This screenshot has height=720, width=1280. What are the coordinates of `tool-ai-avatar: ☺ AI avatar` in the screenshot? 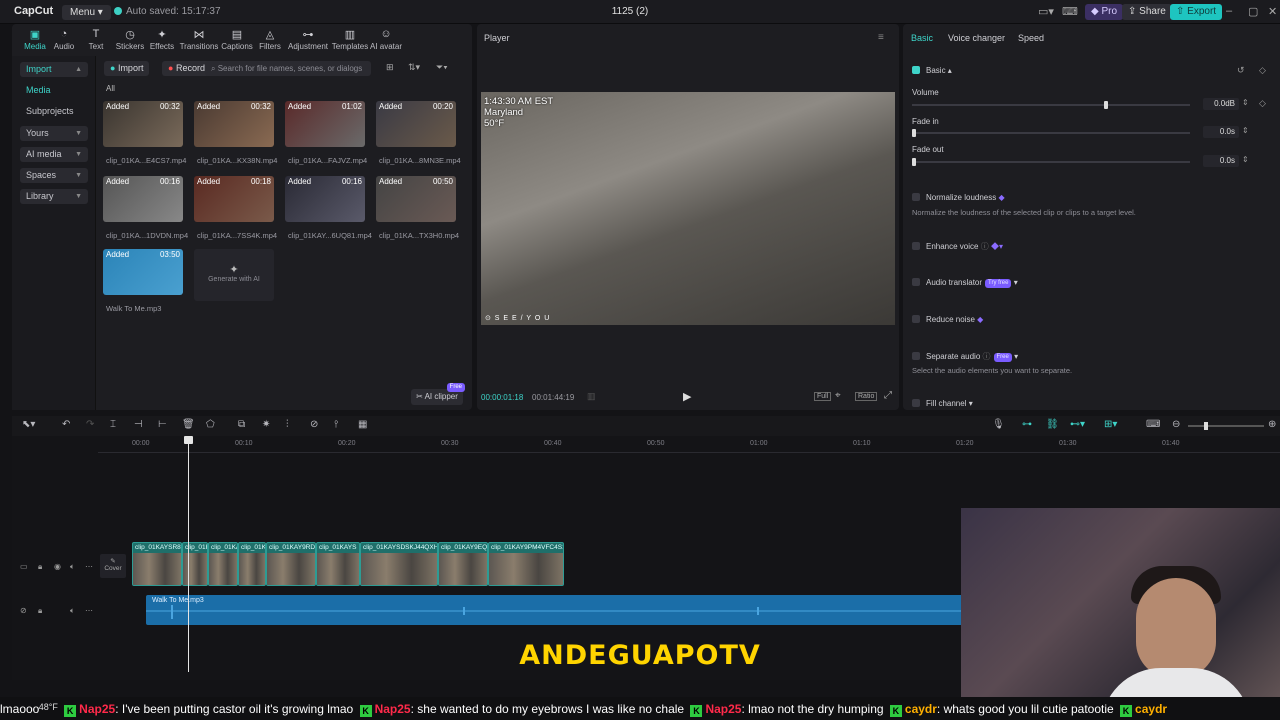 It's located at (386, 39).